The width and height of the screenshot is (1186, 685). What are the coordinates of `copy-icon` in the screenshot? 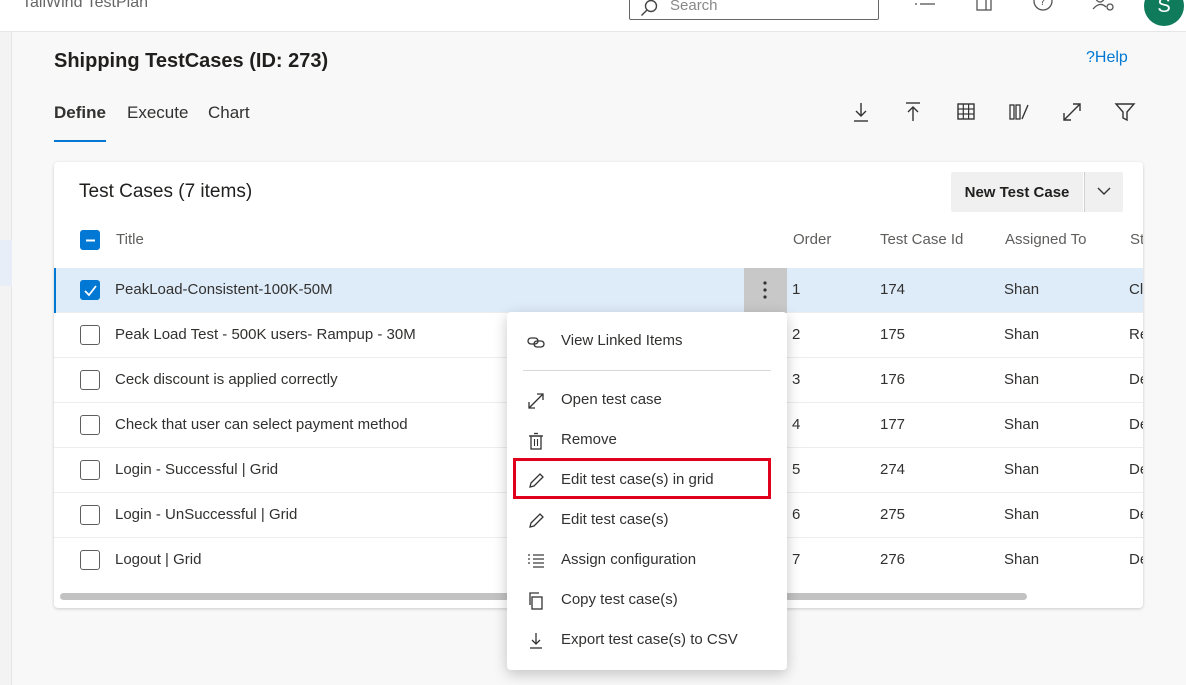 It's located at (536, 601).